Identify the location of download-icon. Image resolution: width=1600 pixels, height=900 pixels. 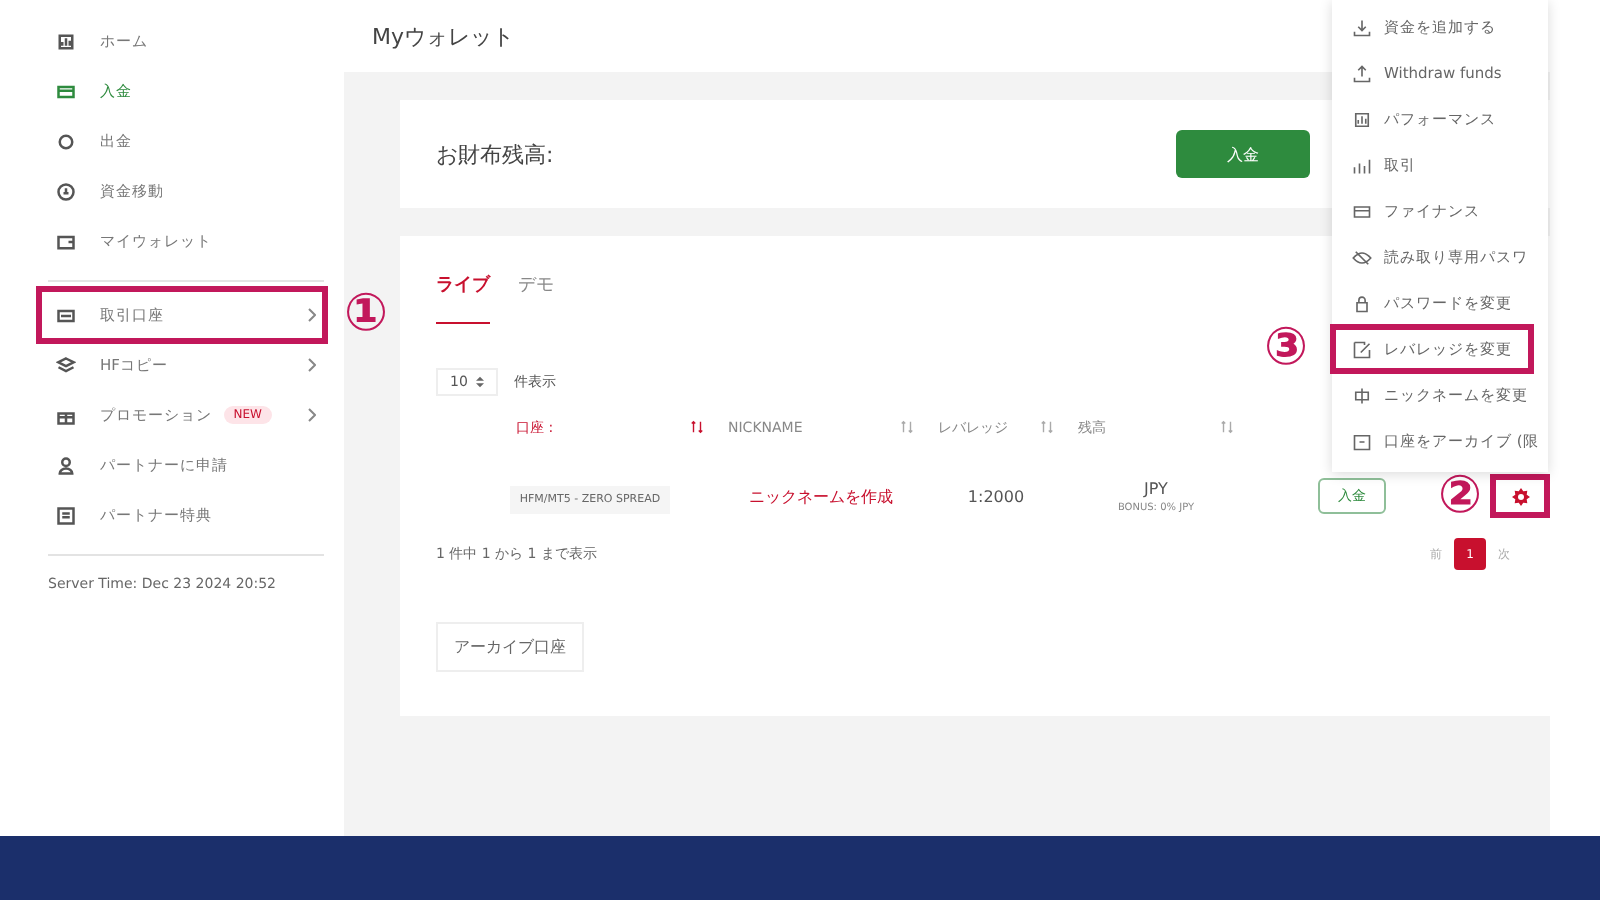
(1362, 27).